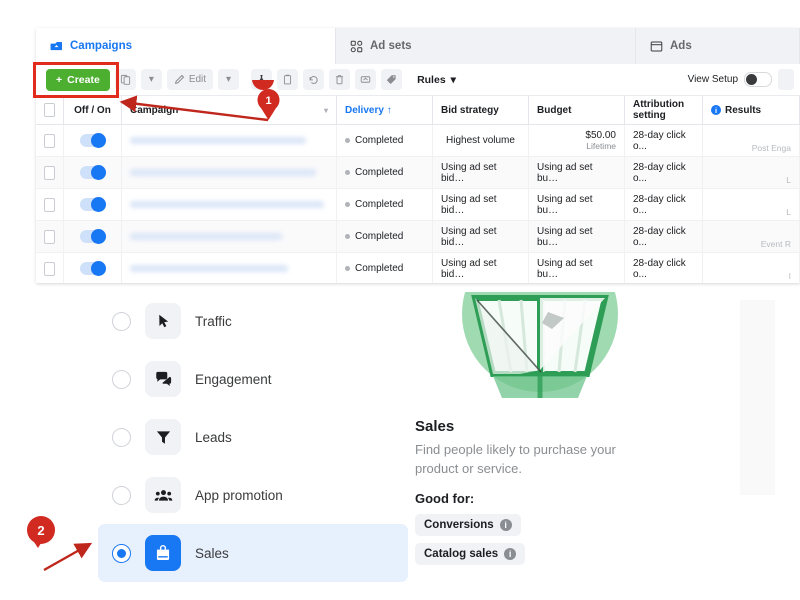  Describe the element at coordinates (751, 268) in the screenshot. I see `row-results: I` at that location.